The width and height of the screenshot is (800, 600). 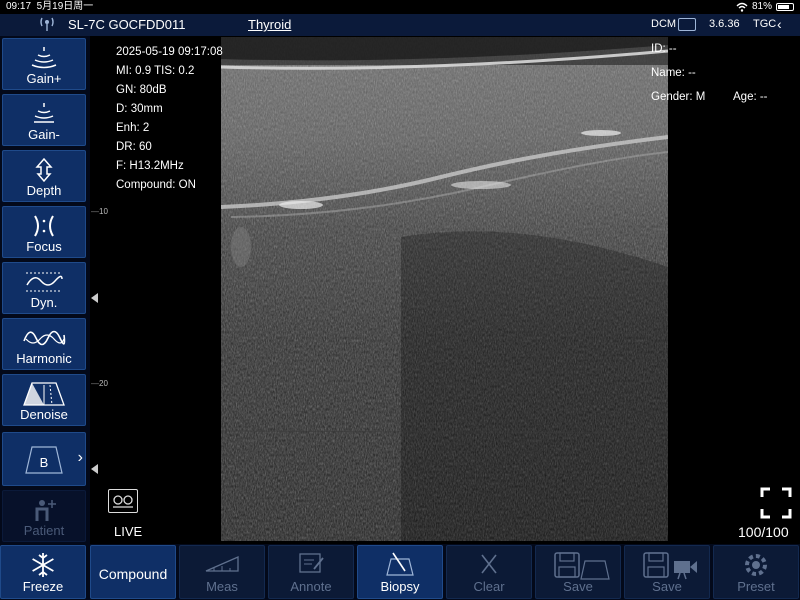 I want to click on save-video-button: Save, so click(x=667, y=572).